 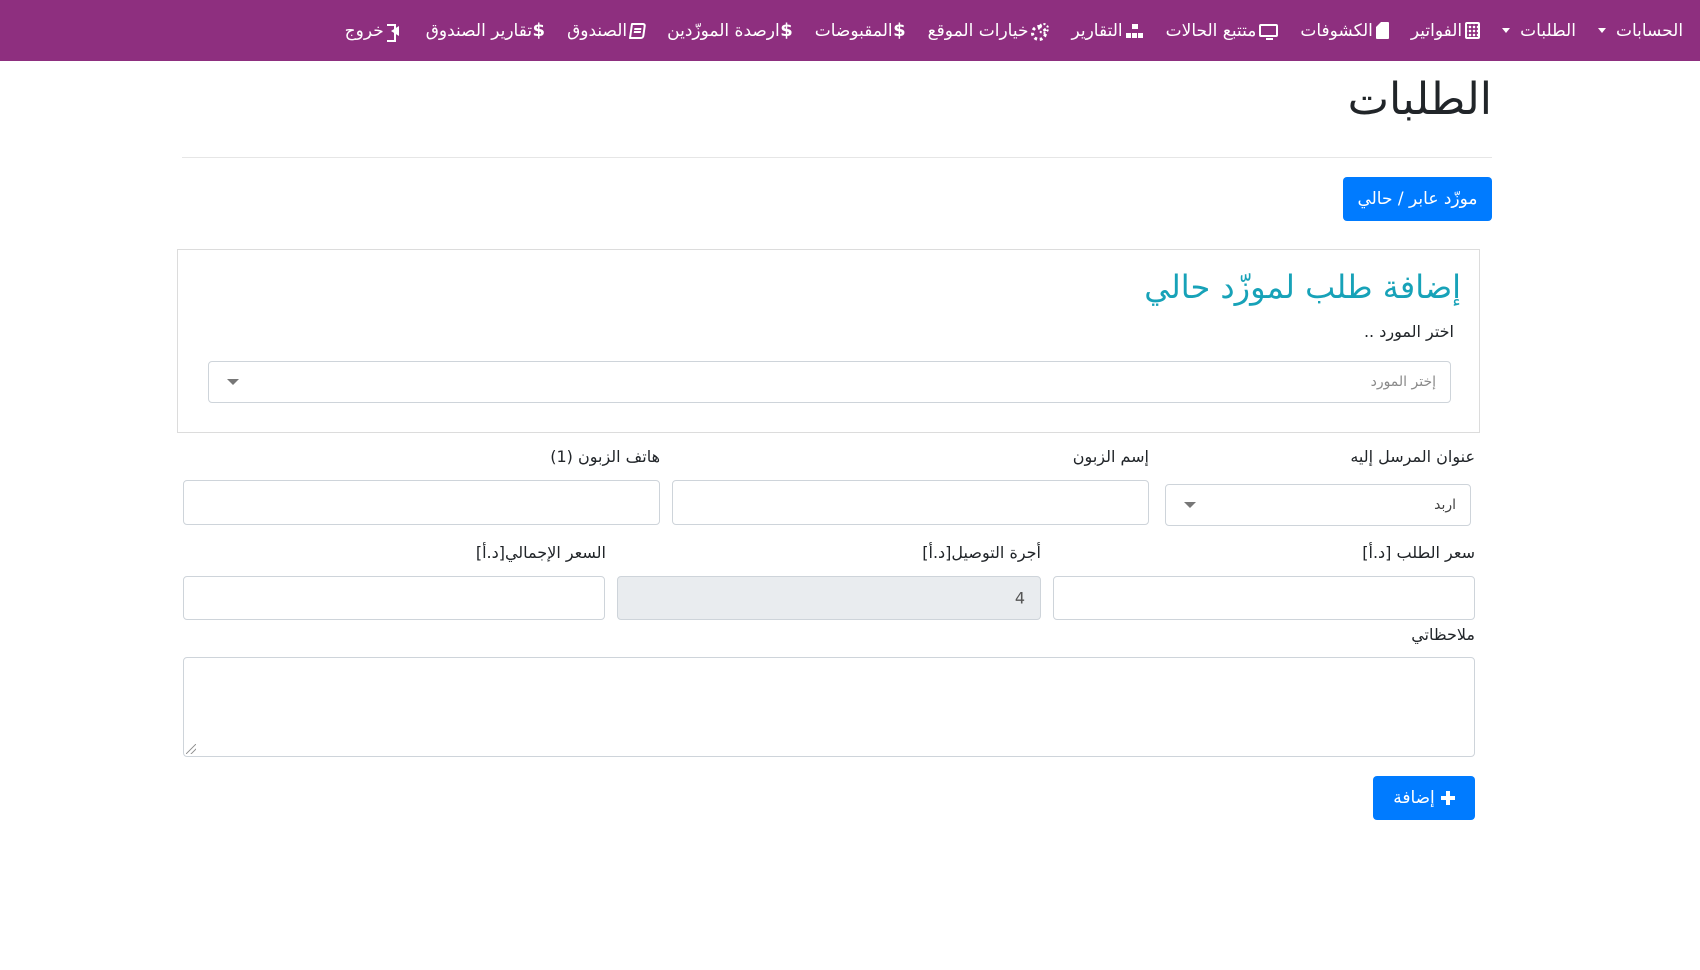 I want to click on nav-item-label: تقارير الصندوق, so click(x=479, y=30).